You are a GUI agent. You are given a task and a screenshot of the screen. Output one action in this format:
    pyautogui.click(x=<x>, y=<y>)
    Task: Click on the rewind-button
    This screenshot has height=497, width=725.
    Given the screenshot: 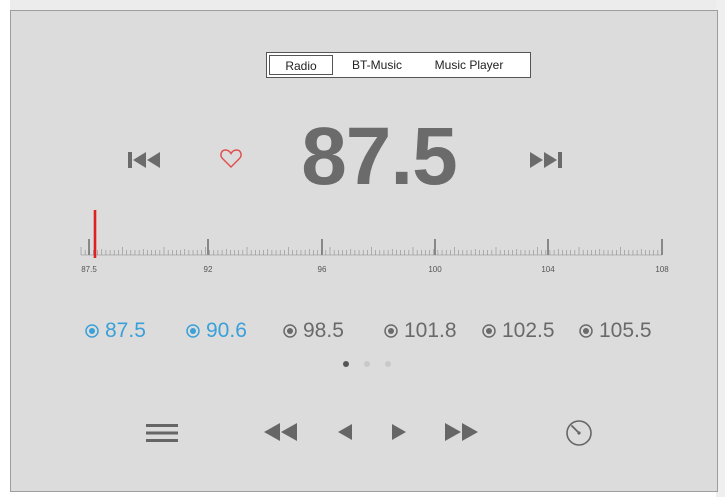 What is the action you would take?
    pyautogui.click(x=281, y=432)
    